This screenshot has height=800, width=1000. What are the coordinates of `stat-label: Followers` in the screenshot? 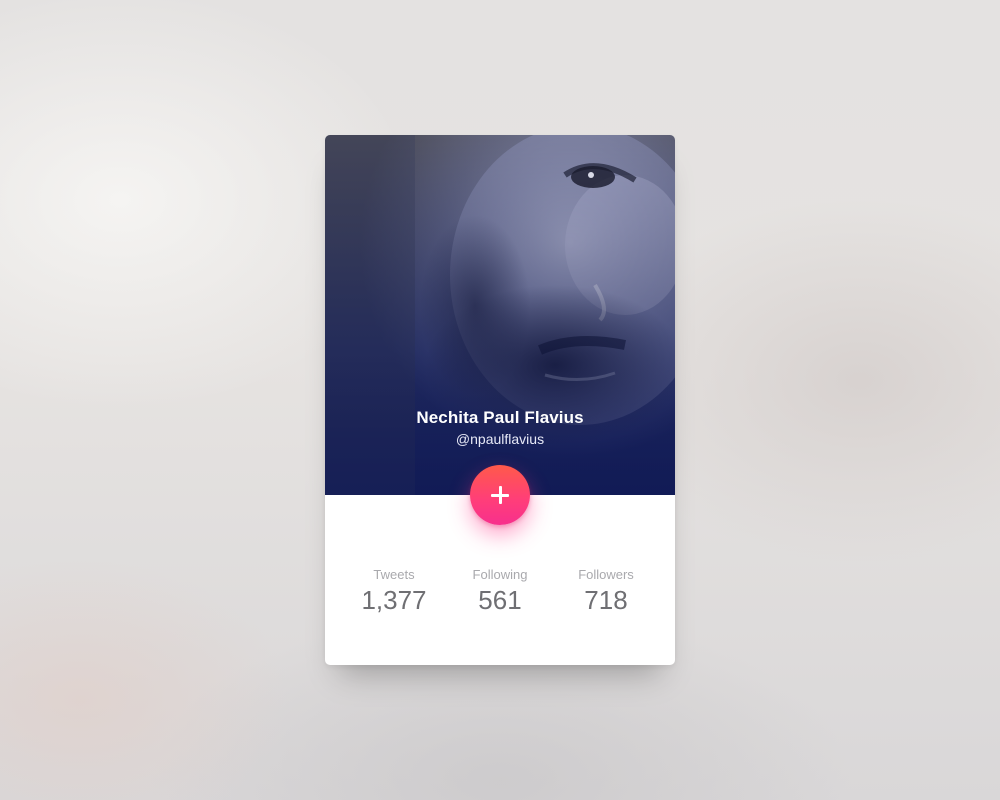 It's located at (606, 574).